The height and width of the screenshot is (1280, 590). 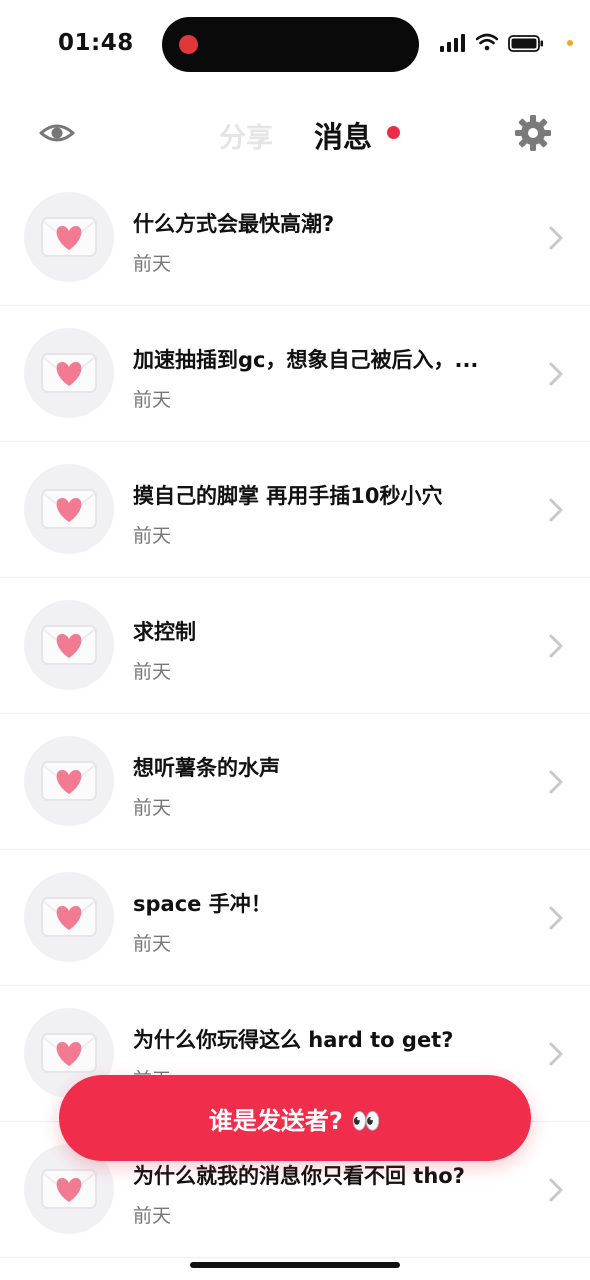 I want to click on message-title: 求控制, so click(x=164, y=632).